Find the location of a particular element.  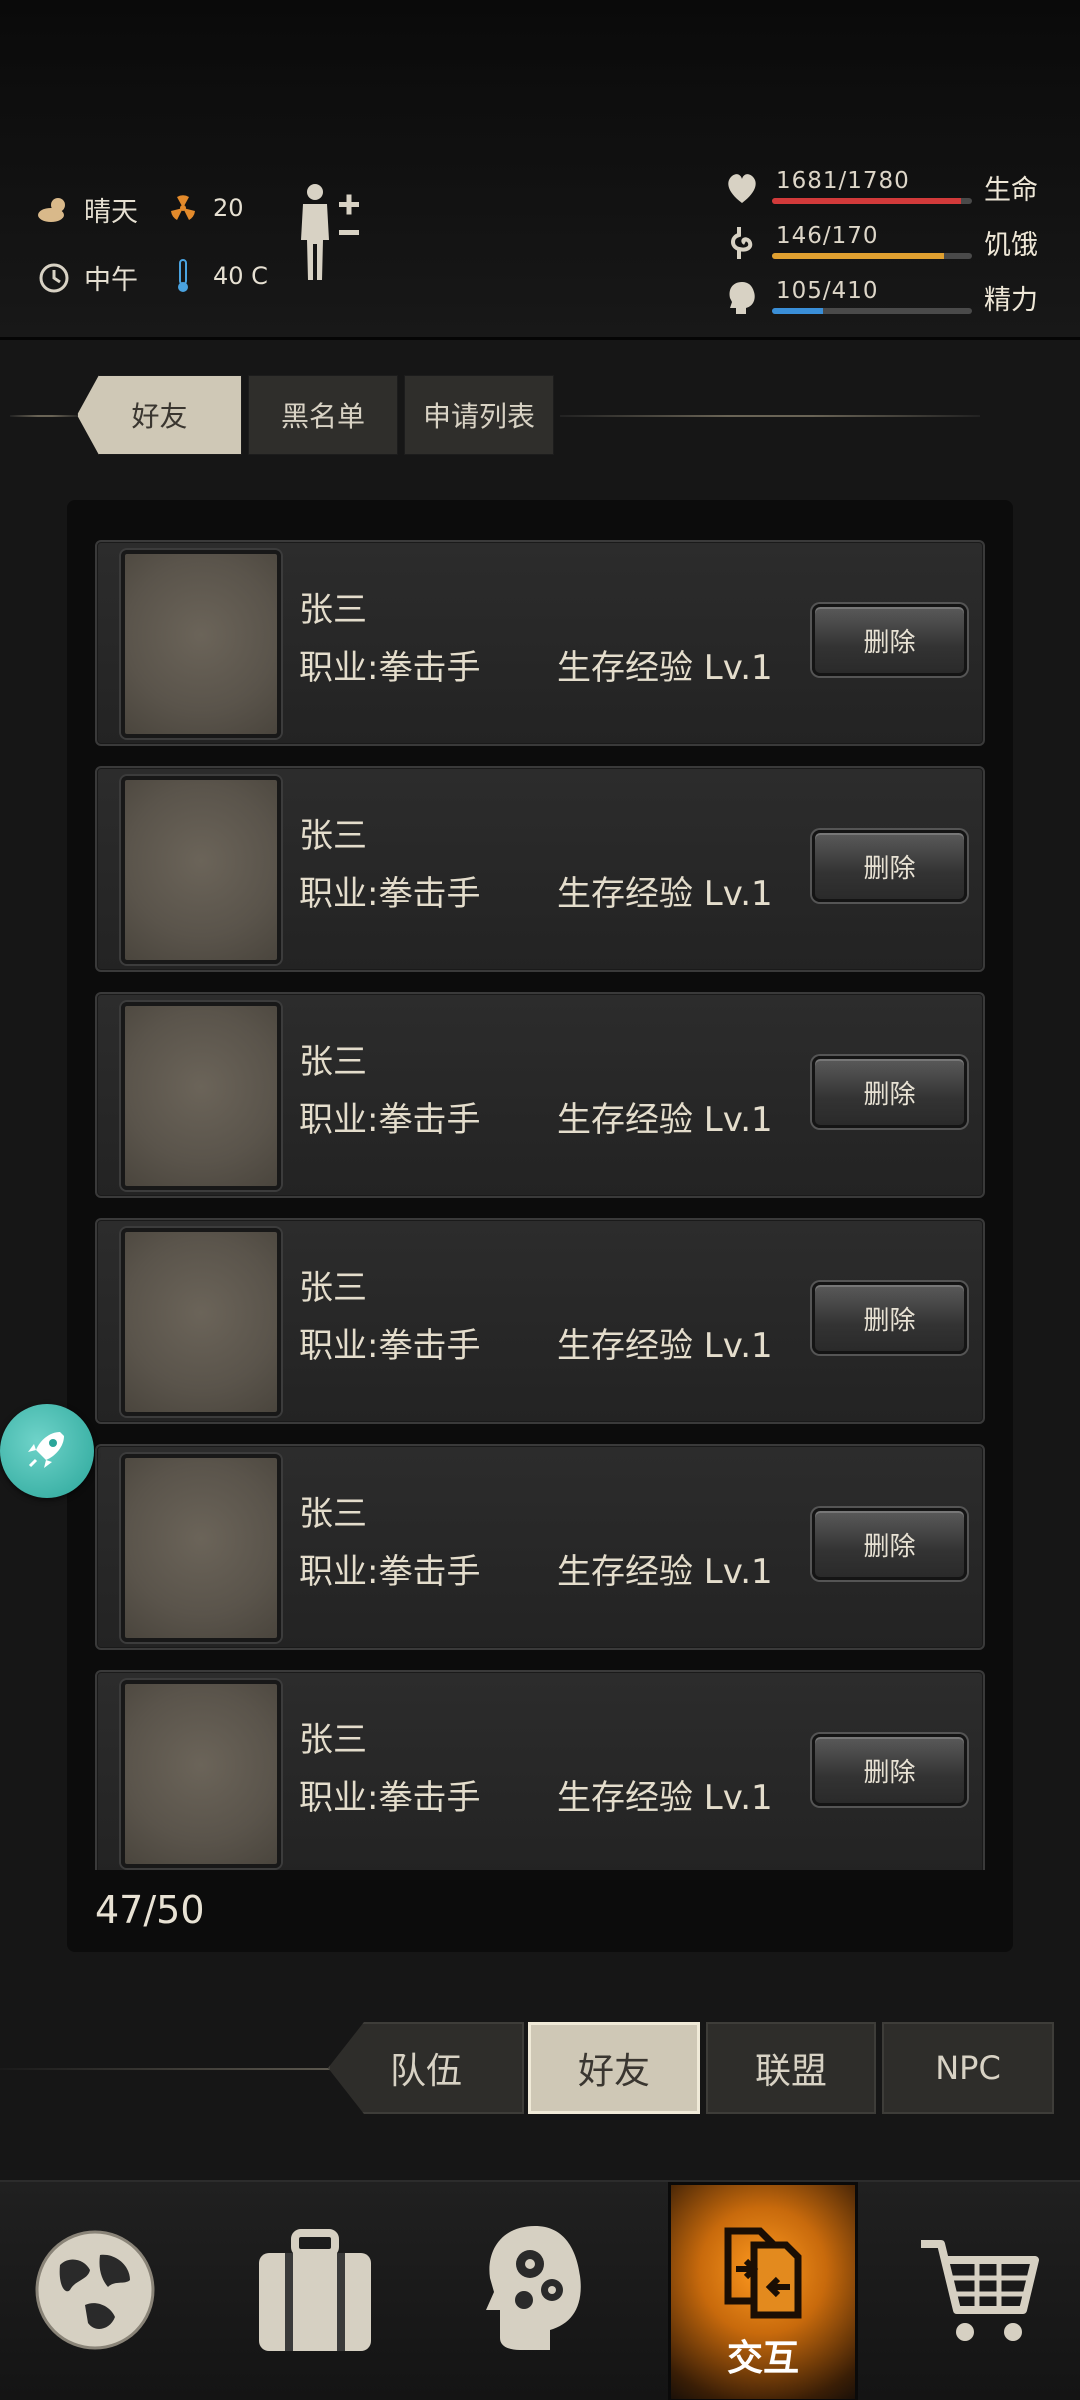

shop-cart-icon is located at coordinates (980, 2292).